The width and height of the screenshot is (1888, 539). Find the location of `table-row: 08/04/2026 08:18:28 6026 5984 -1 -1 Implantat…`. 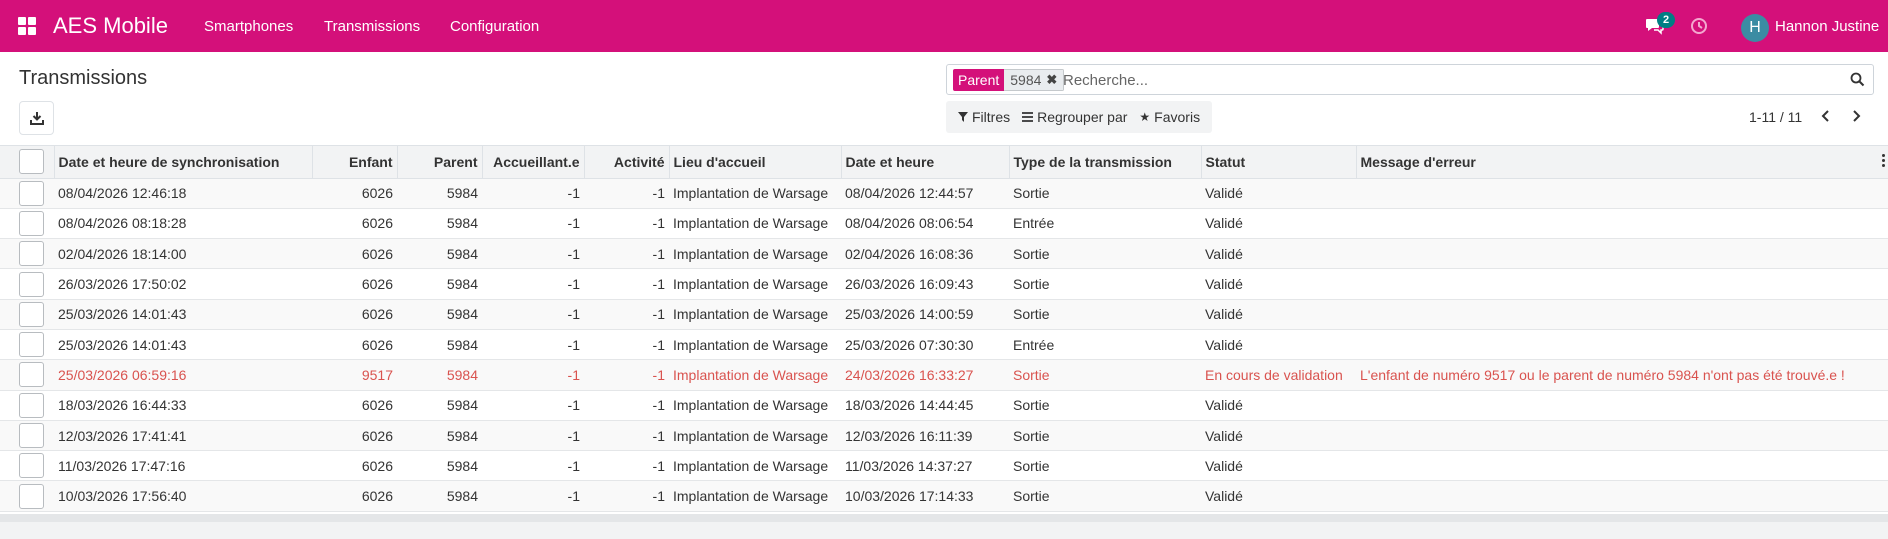

table-row: 08/04/2026 08:18:28 6026 5984 -1 -1 Implantat… is located at coordinates (944, 224).